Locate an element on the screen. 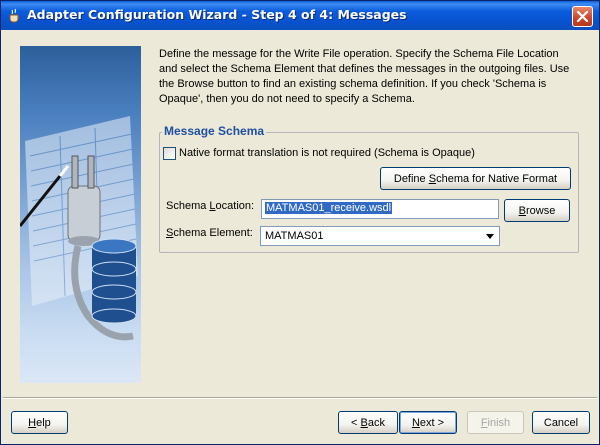 This screenshot has width=600, height=445. plug-and-database-illustration is located at coordinates (79, 228).